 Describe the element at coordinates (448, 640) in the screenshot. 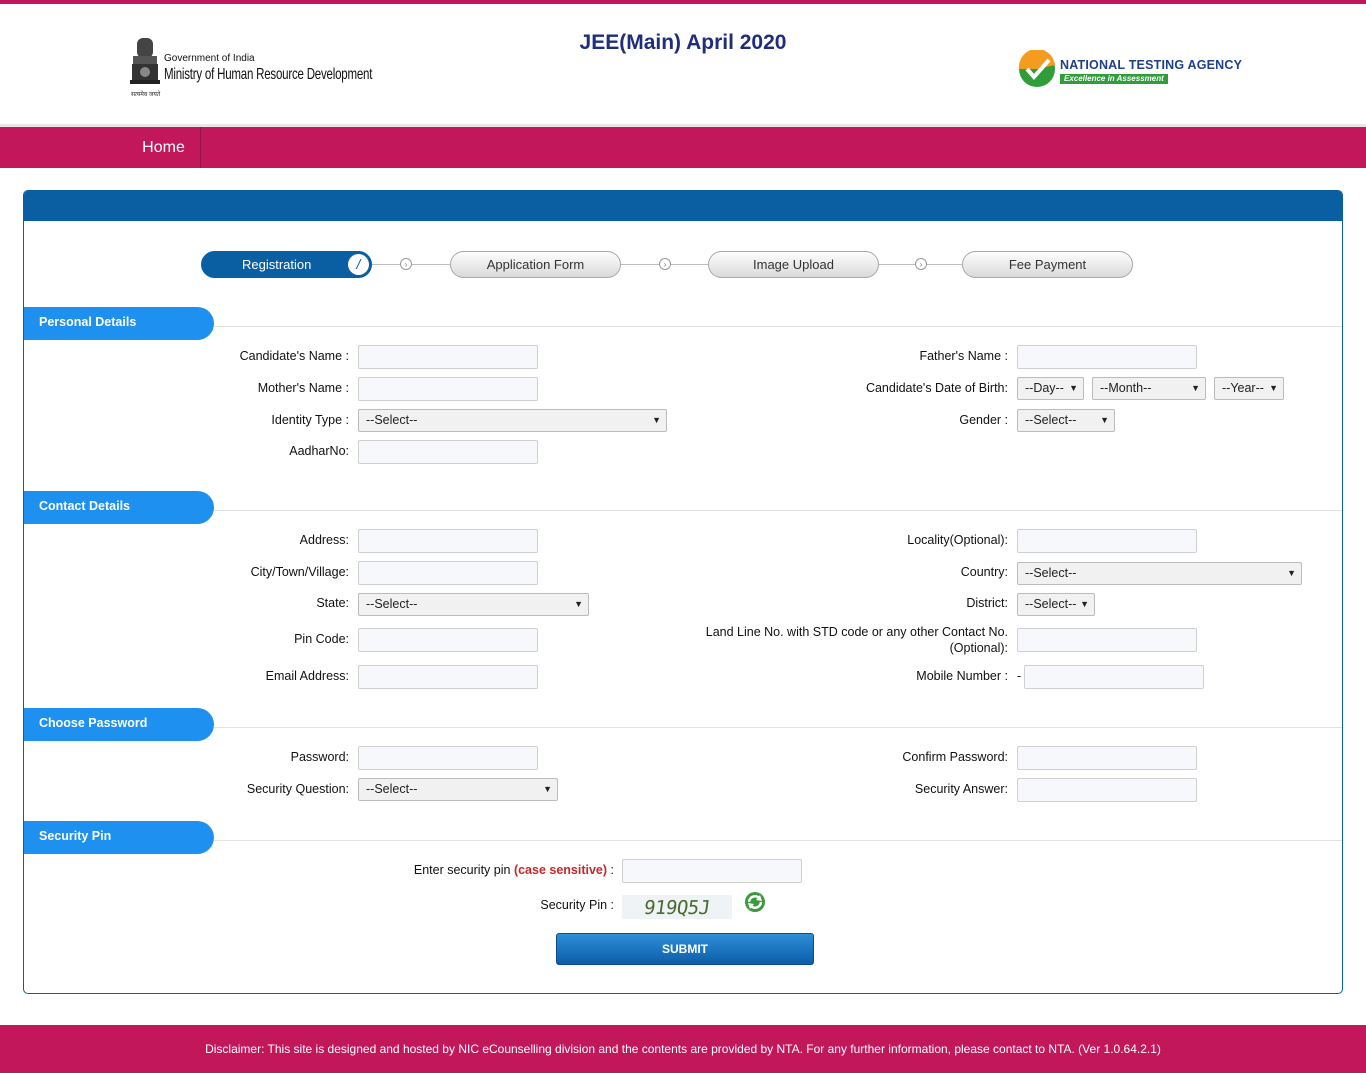

I see `pin-code-input` at that location.